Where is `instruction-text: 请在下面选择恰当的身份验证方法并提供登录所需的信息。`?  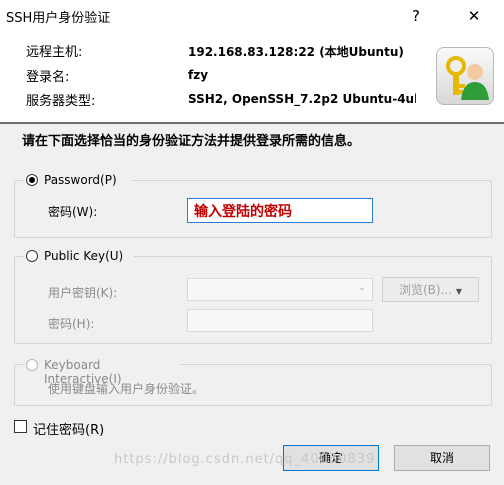
instruction-text: 请在下面选择恰当的身份验证方法并提供登录所需的信息。 is located at coordinates (191, 141).